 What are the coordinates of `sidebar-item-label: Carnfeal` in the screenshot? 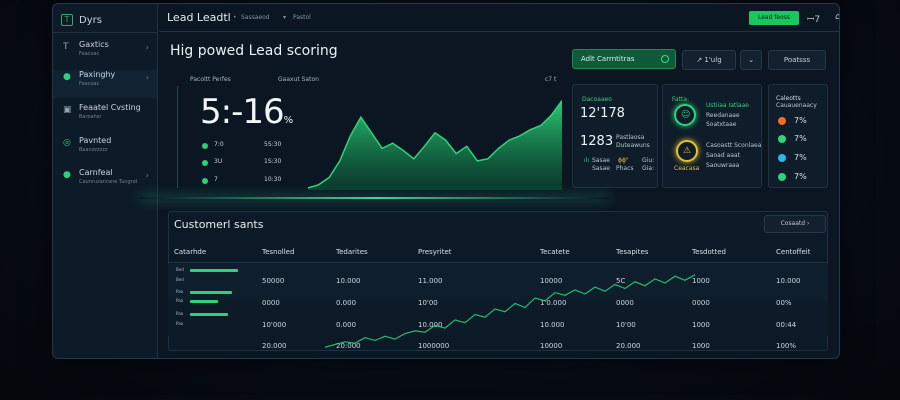 It's located at (96, 172).